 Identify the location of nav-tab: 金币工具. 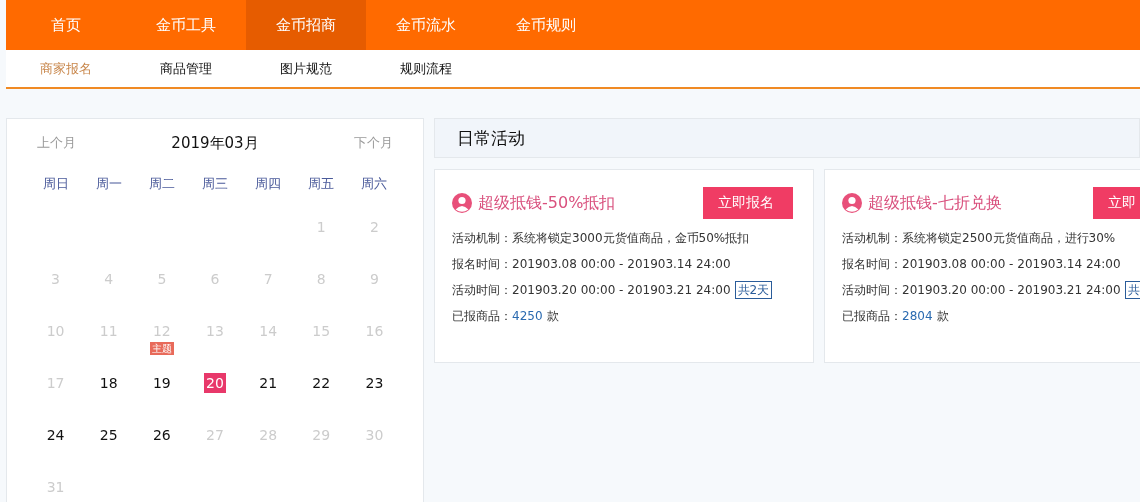
(186, 25).